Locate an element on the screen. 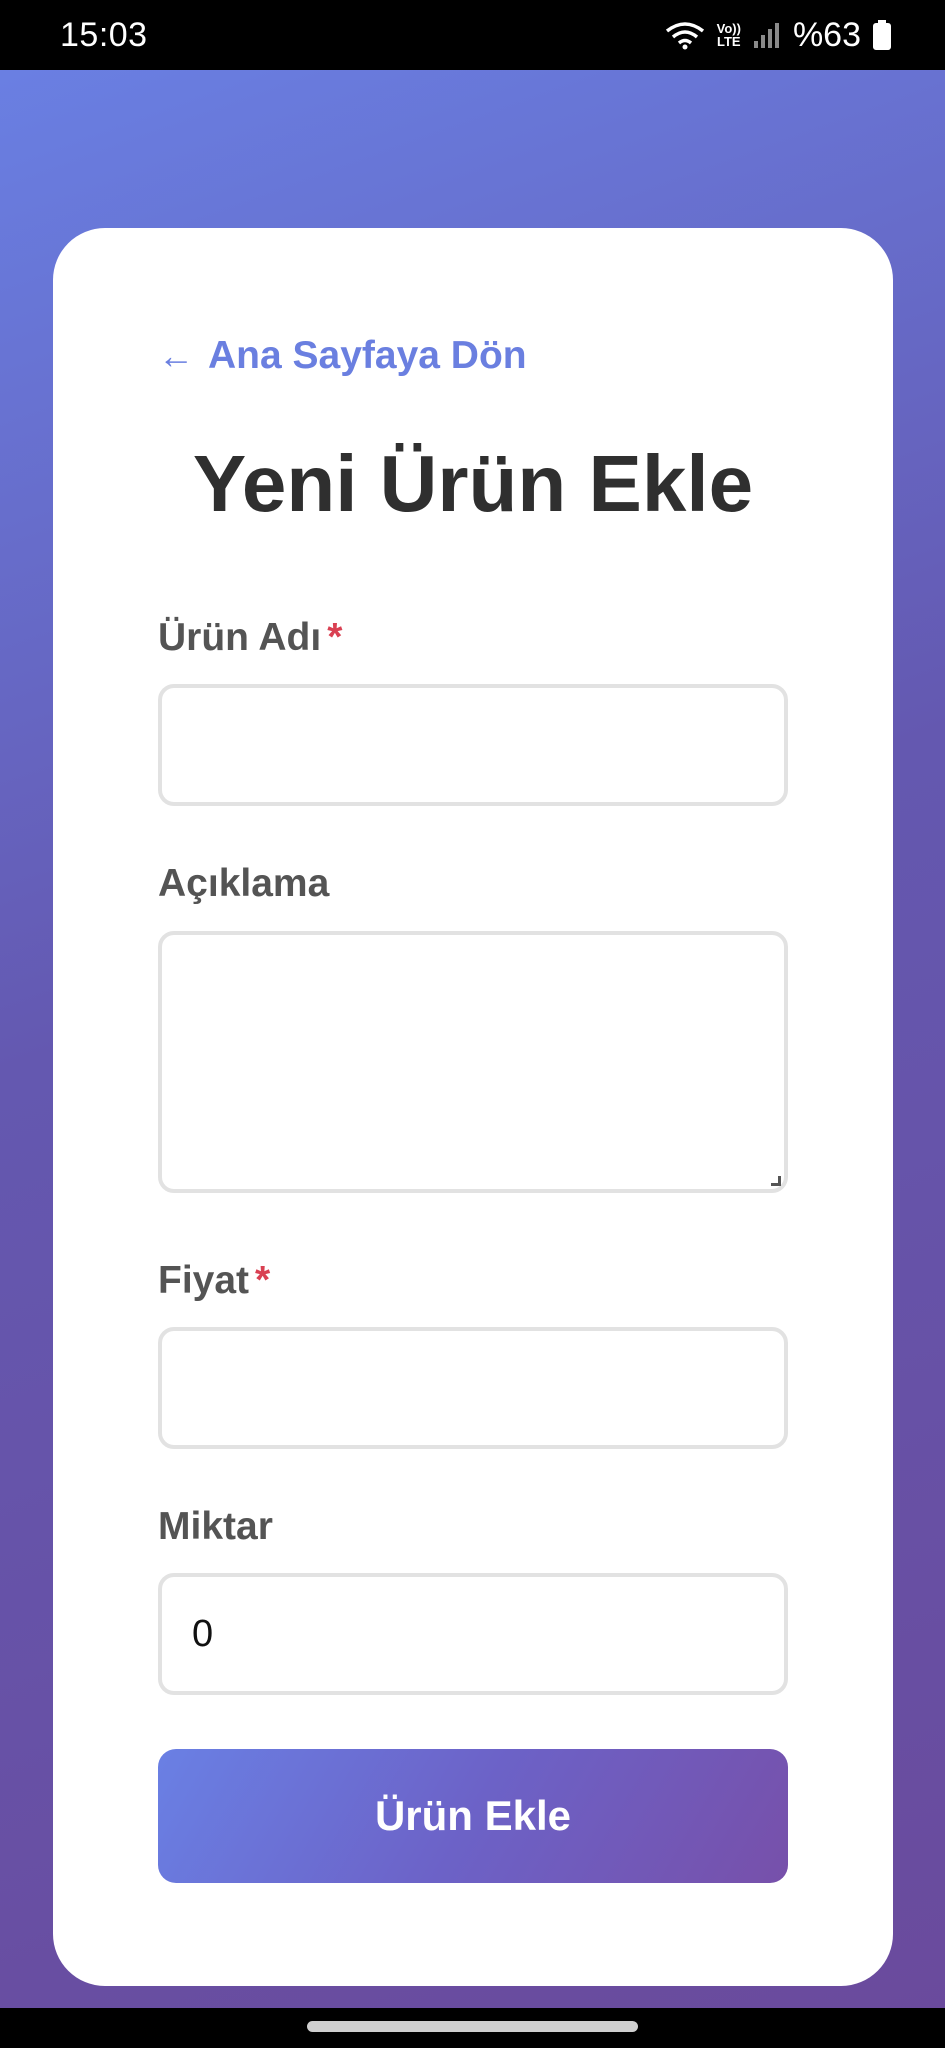  product-name-label: Ürün Adı * is located at coordinates (250, 637).